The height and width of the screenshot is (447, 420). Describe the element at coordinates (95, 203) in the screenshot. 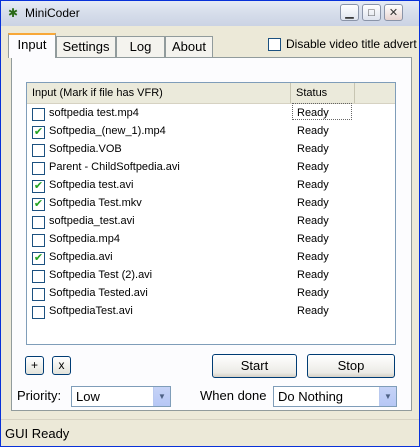

I see `file-name: Softpedia Test.mkv` at that location.